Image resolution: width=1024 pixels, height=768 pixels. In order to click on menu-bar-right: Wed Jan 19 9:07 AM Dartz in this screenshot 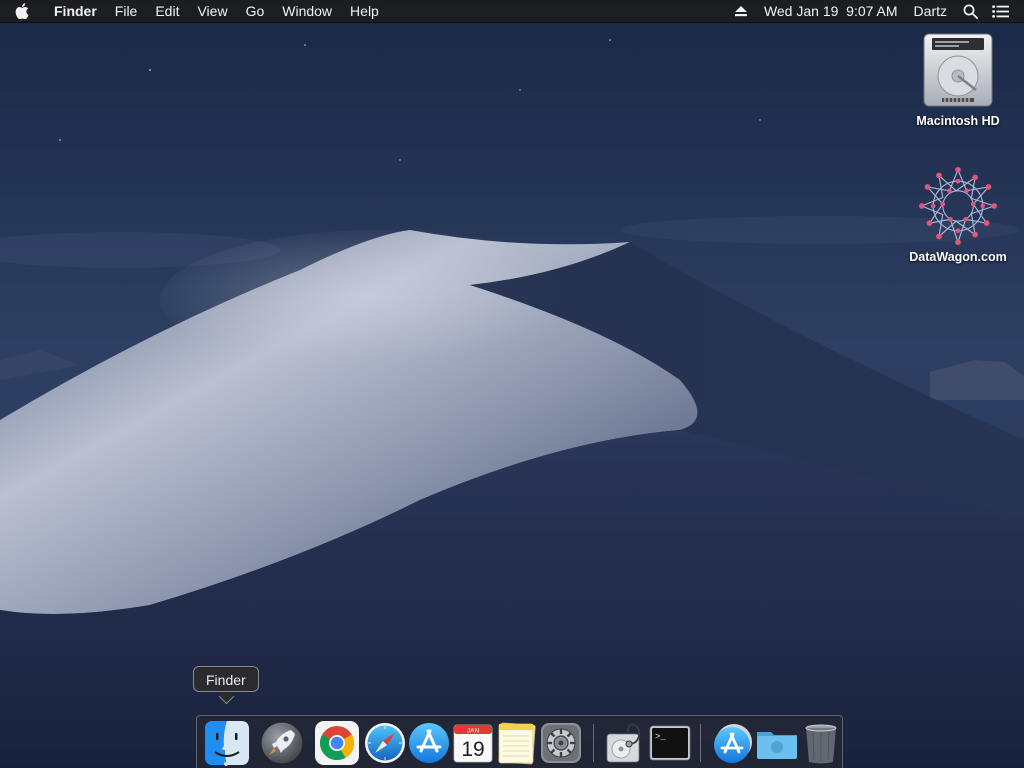, I will do `click(875, 11)`.